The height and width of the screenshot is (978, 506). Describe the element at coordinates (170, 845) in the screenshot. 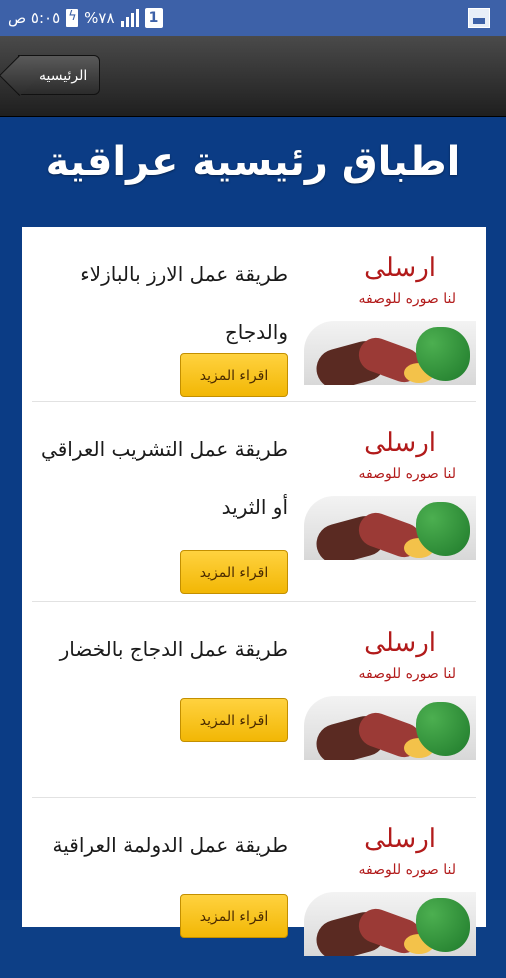

I see `recipe-title: طريقة عمل الدولمة العراقية` at that location.